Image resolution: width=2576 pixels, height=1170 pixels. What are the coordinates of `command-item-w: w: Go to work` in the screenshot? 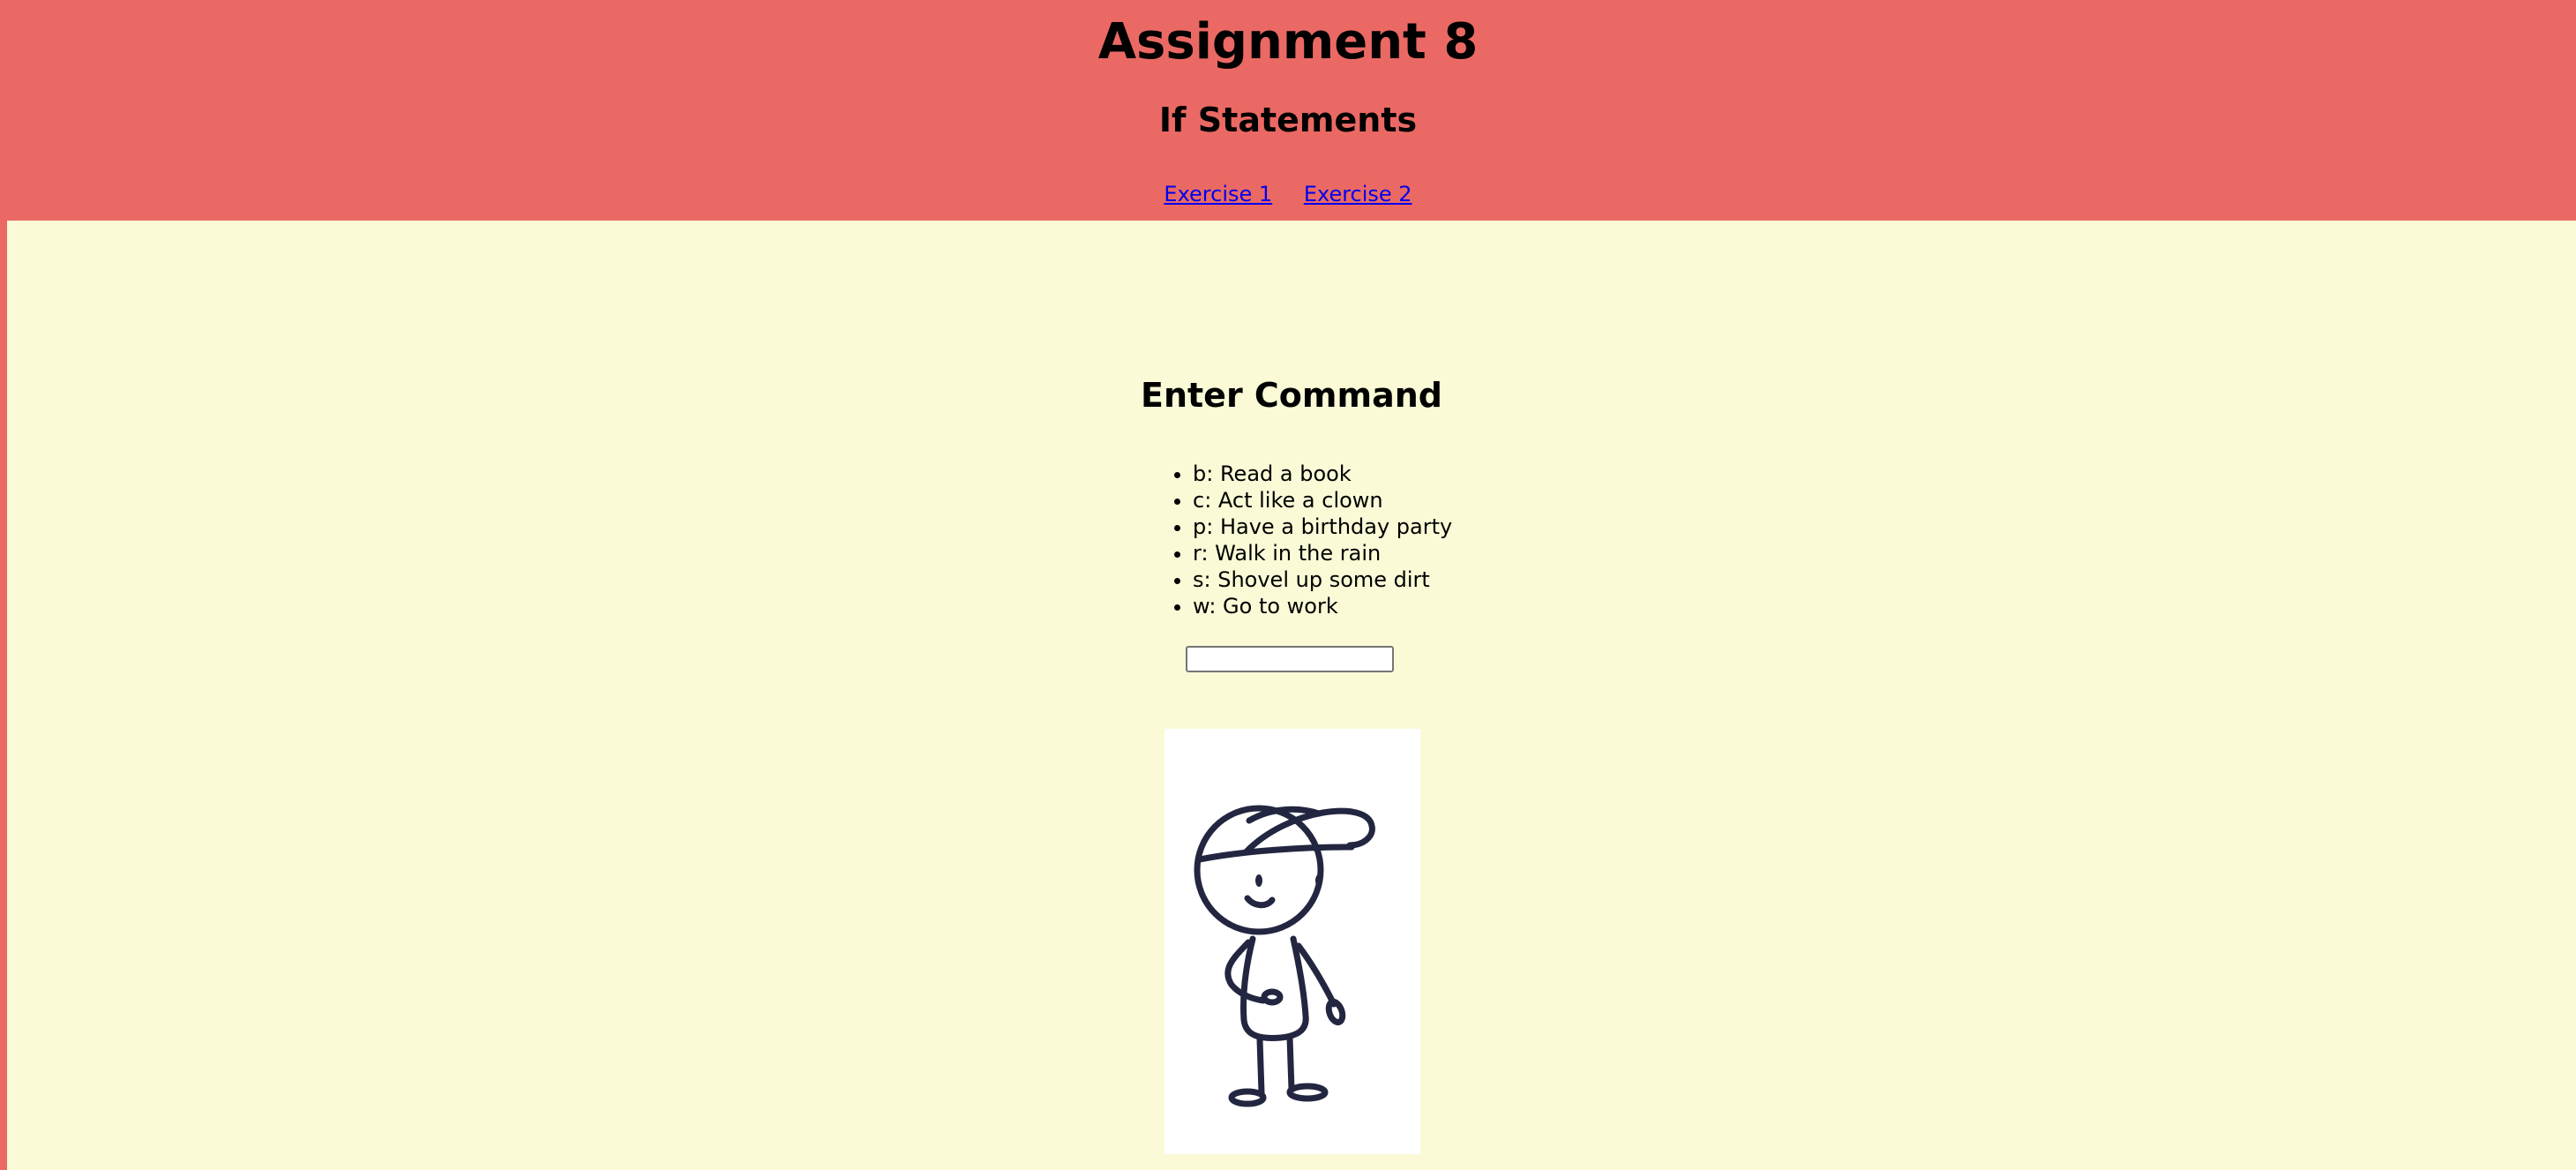 It's located at (1322, 606).